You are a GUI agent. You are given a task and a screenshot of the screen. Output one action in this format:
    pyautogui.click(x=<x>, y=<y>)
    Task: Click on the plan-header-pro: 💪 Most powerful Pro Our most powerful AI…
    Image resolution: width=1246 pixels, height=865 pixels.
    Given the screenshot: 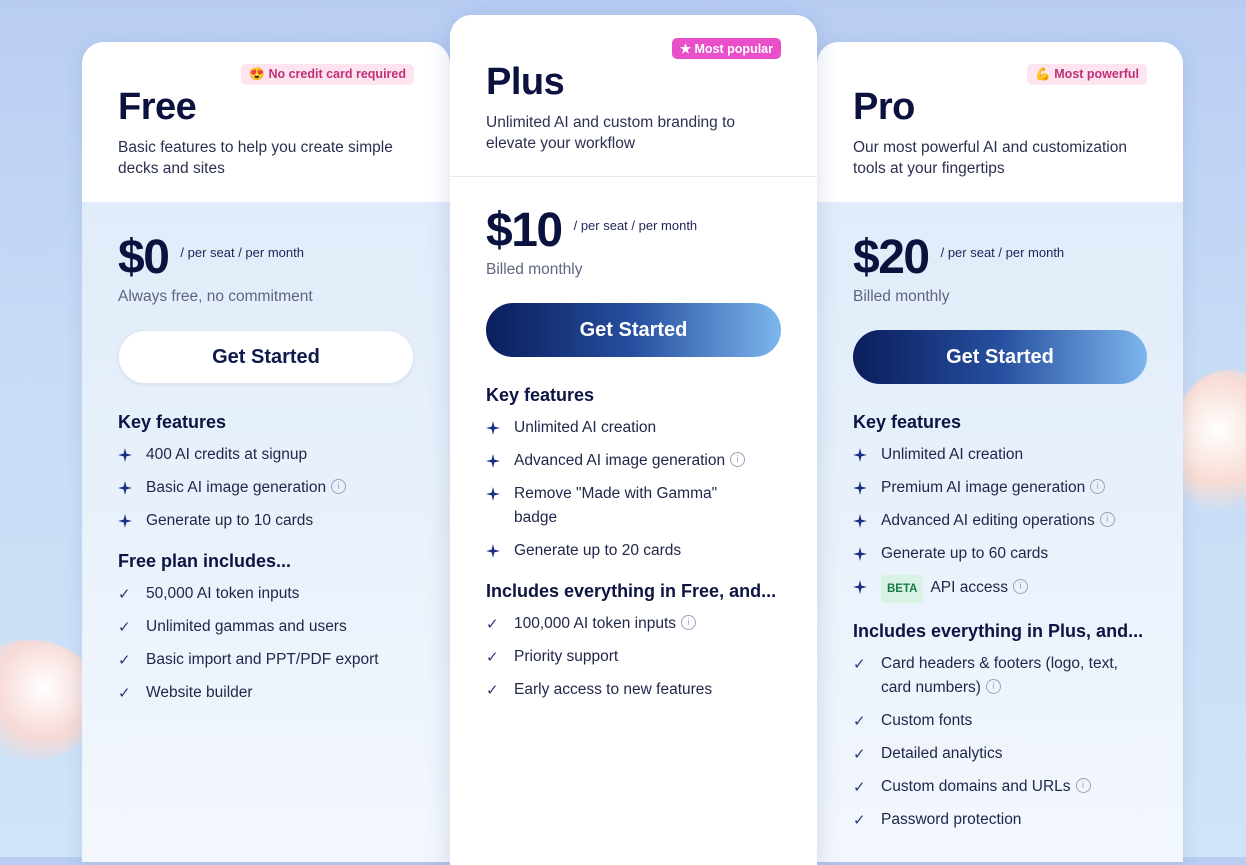 What is the action you would take?
    pyautogui.click(x=1000, y=122)
    